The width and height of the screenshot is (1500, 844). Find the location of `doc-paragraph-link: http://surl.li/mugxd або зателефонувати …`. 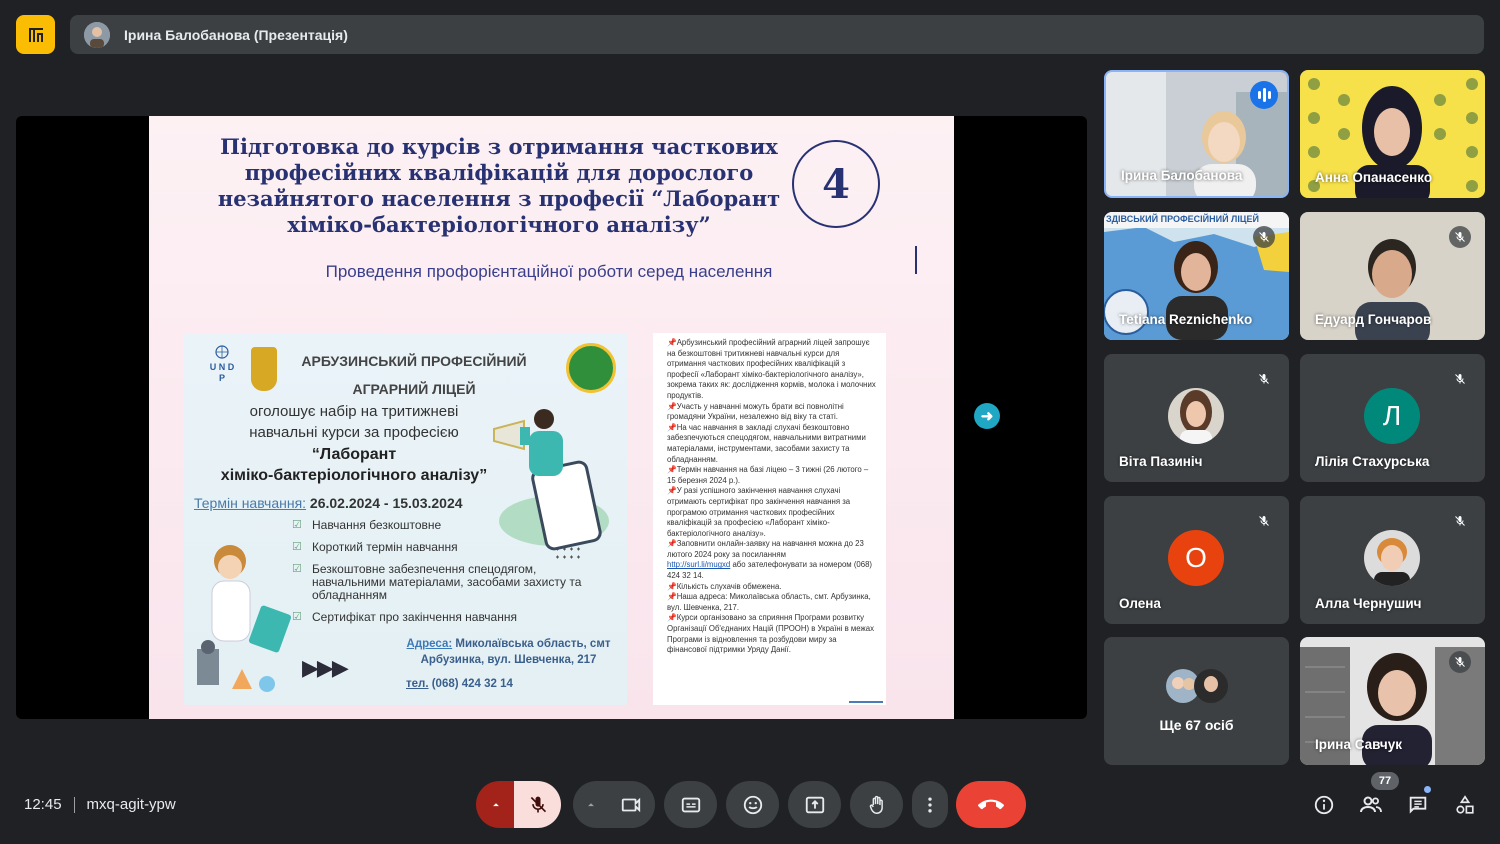

doc-paragraph-link: http://surl.li/mugxd або зателефонувати … is located at coordinates (771, 570).